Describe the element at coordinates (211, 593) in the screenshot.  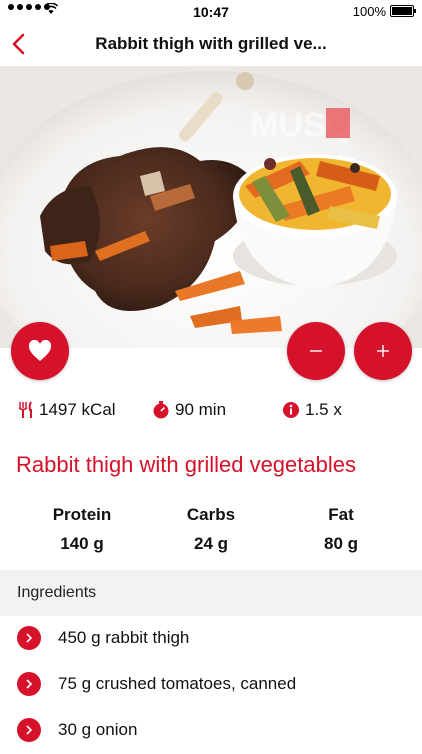
I see `ingredients-header: Ingredients` at that location.